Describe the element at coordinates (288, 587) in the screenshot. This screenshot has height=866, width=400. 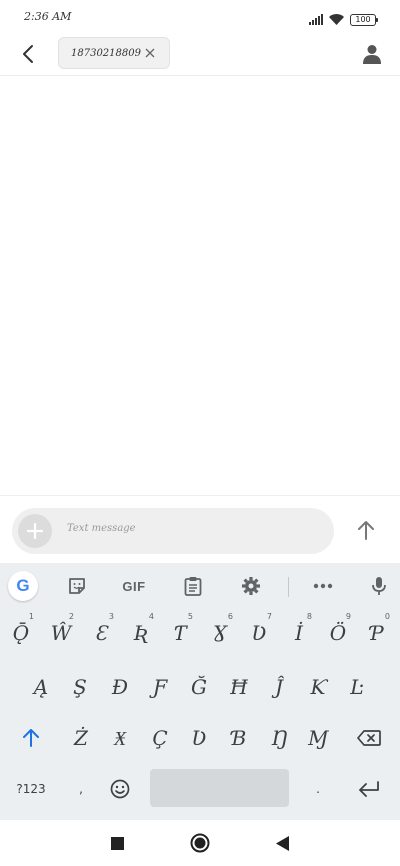
I see `toolbar-divider` at that location.